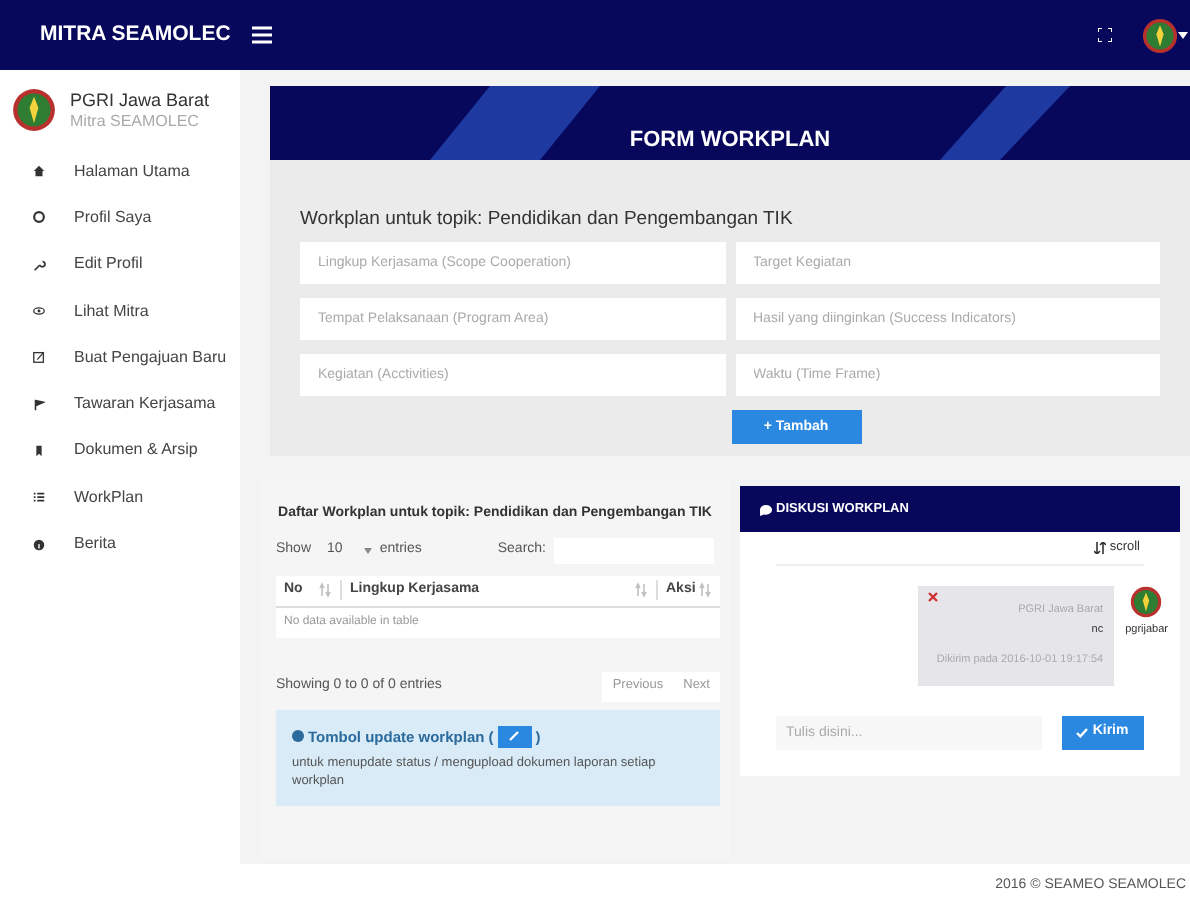 The width and height of the screenshot is (1190, 910). What do you see at coordinates (108, 264) in the screenshot?
I see `sidebar-item: Edit Profil` at bounding box center [108, 264].